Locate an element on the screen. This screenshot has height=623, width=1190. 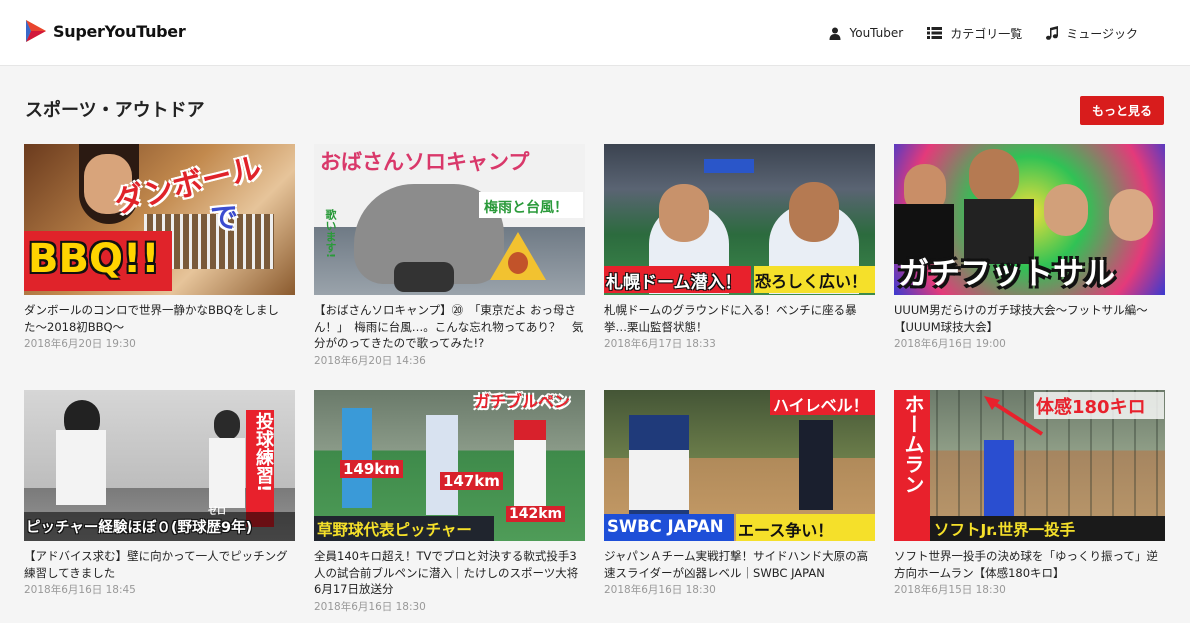
thumbnail-caption: 投球練習! is located at coordinates (263, 452).